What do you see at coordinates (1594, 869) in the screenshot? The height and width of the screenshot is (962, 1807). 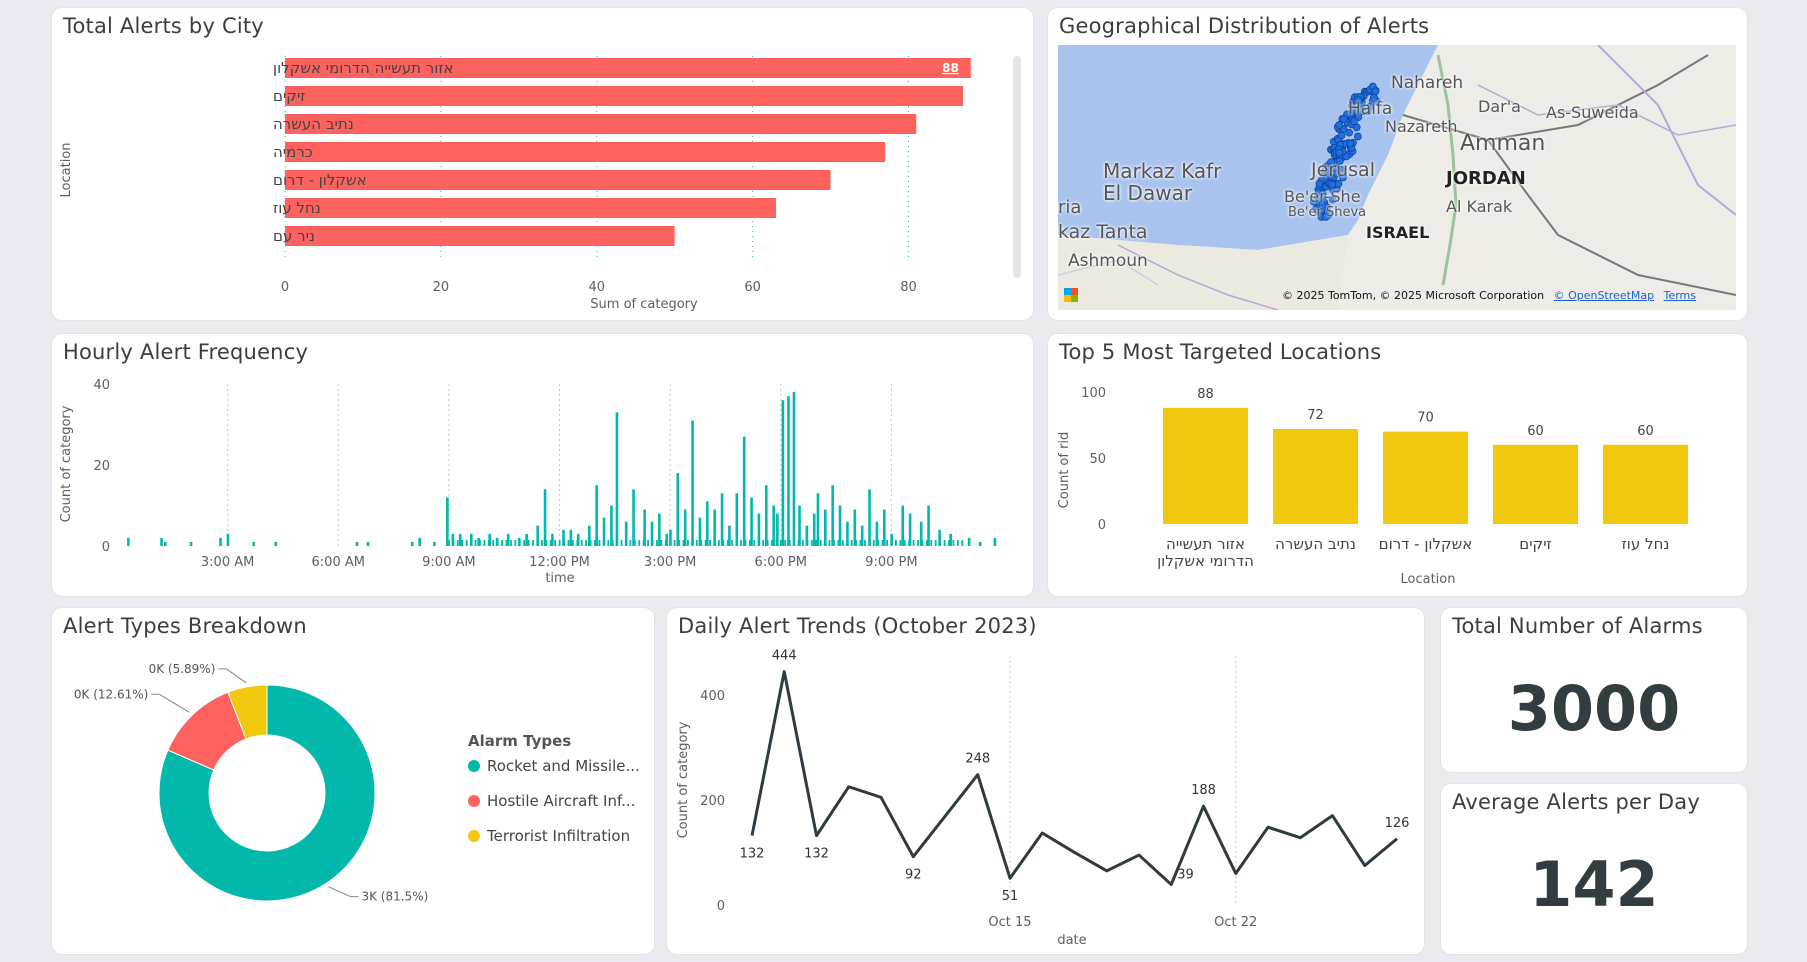 I see `card-average-alerts-per-day: Average Alerts per Day 142` at bounding box center [1594, 869].